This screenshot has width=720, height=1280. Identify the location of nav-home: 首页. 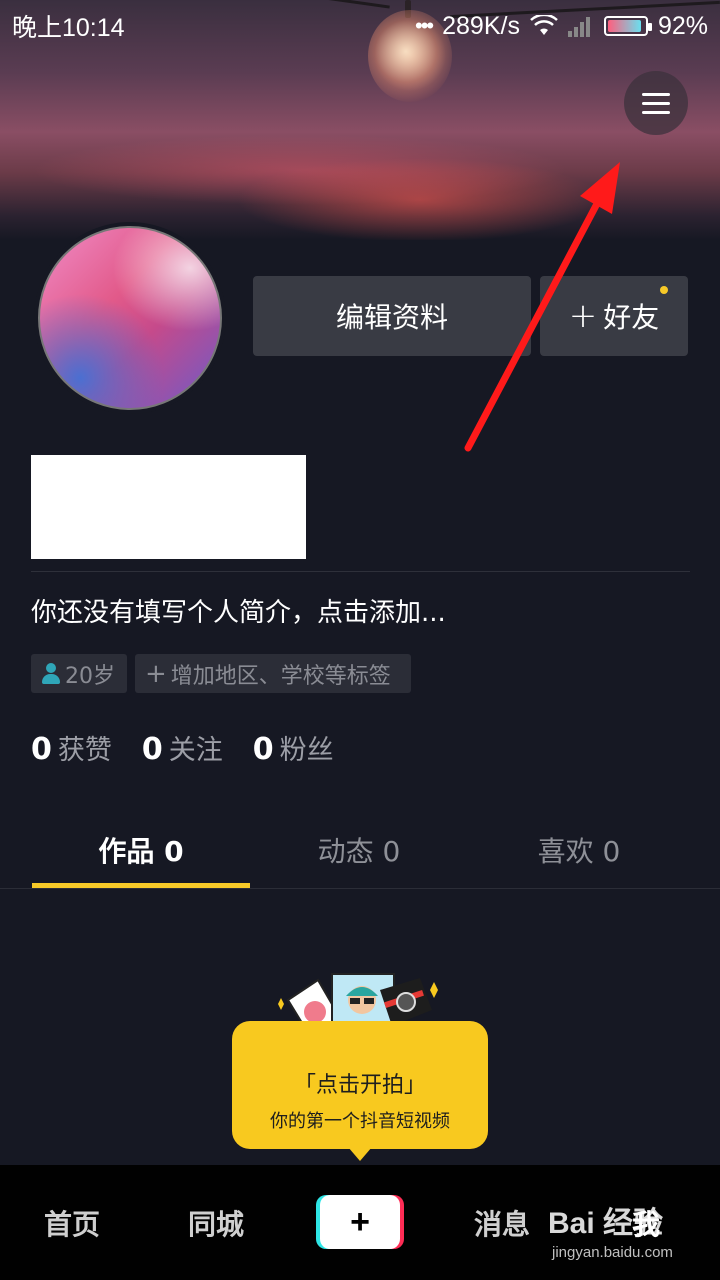
(72, 1223).